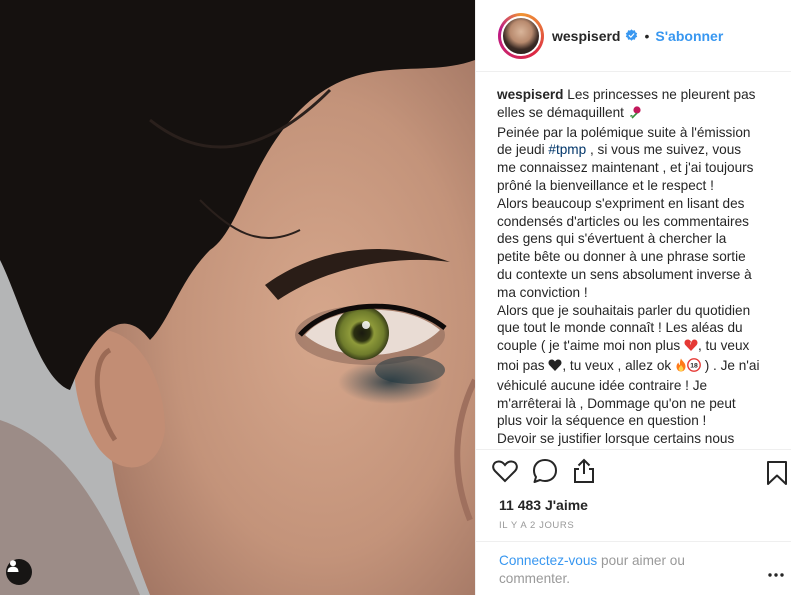 This screenshot has width=791, height=595. I want to click on save-button, so click(777, 475).